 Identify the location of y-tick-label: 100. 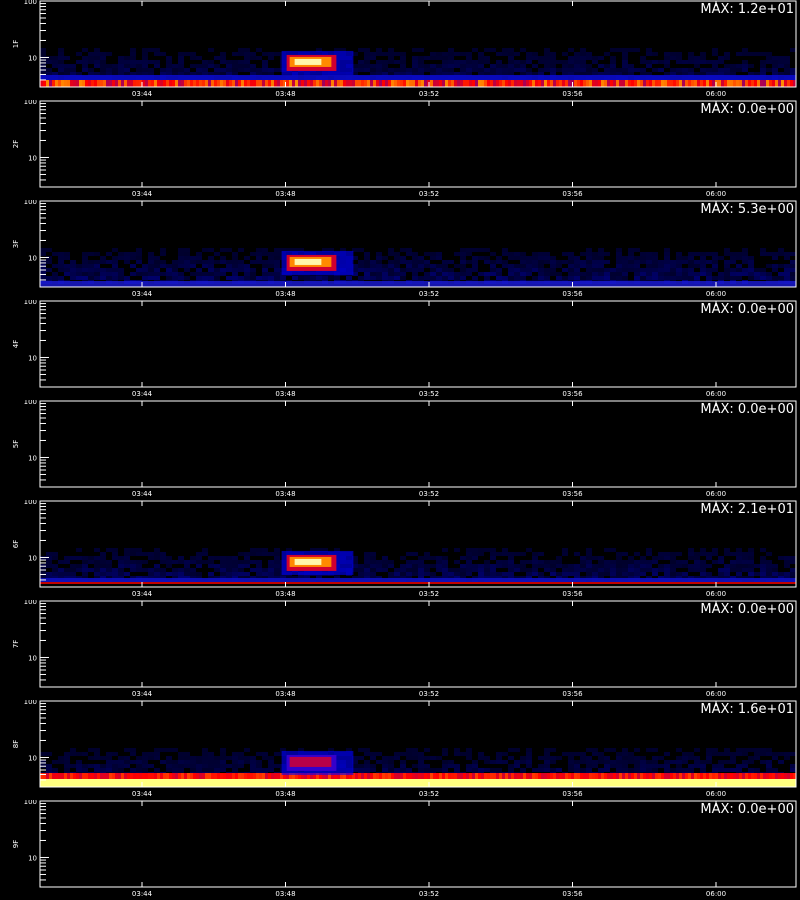
(30, 103).